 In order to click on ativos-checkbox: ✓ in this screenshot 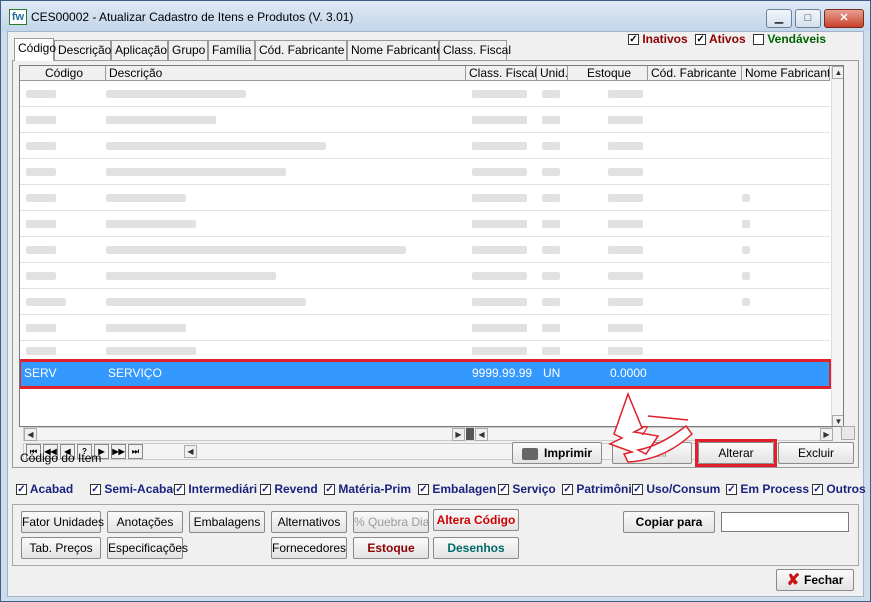, I will do `click(701, 40)`.